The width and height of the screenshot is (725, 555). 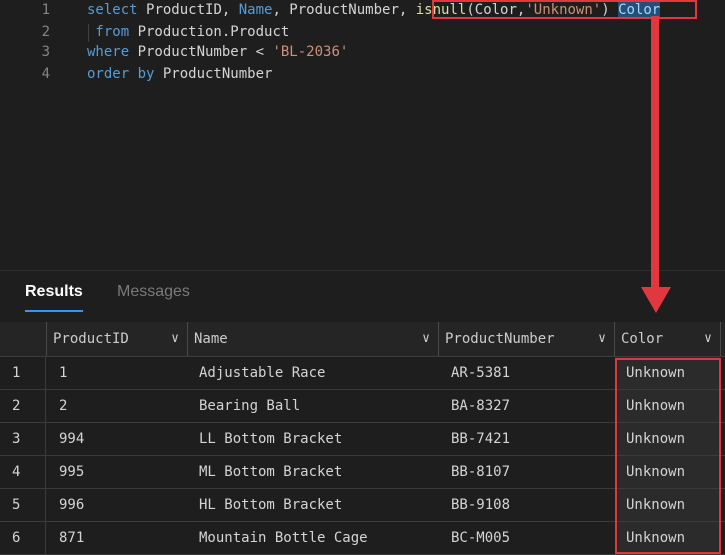 I want to click on table-cell-name: Mountain Bottle Cage, so click(x=313, y=538).